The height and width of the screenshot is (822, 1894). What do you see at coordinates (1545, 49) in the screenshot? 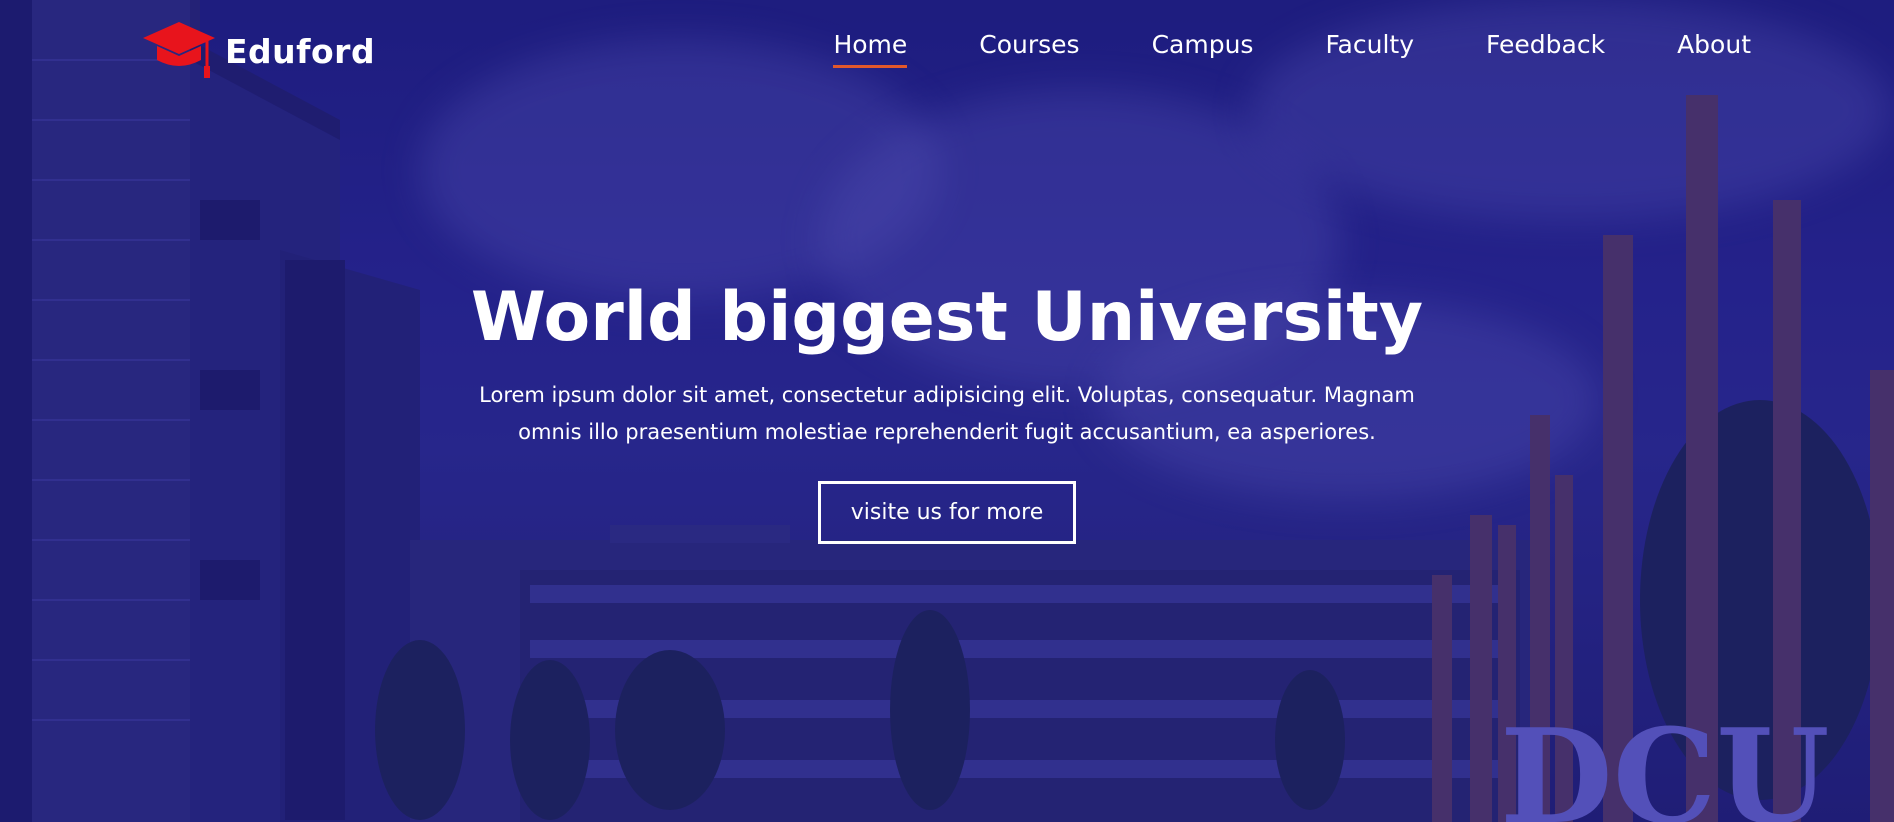
I see `nav-item-feedback: Feedback` at bounding box center [1545, 49].